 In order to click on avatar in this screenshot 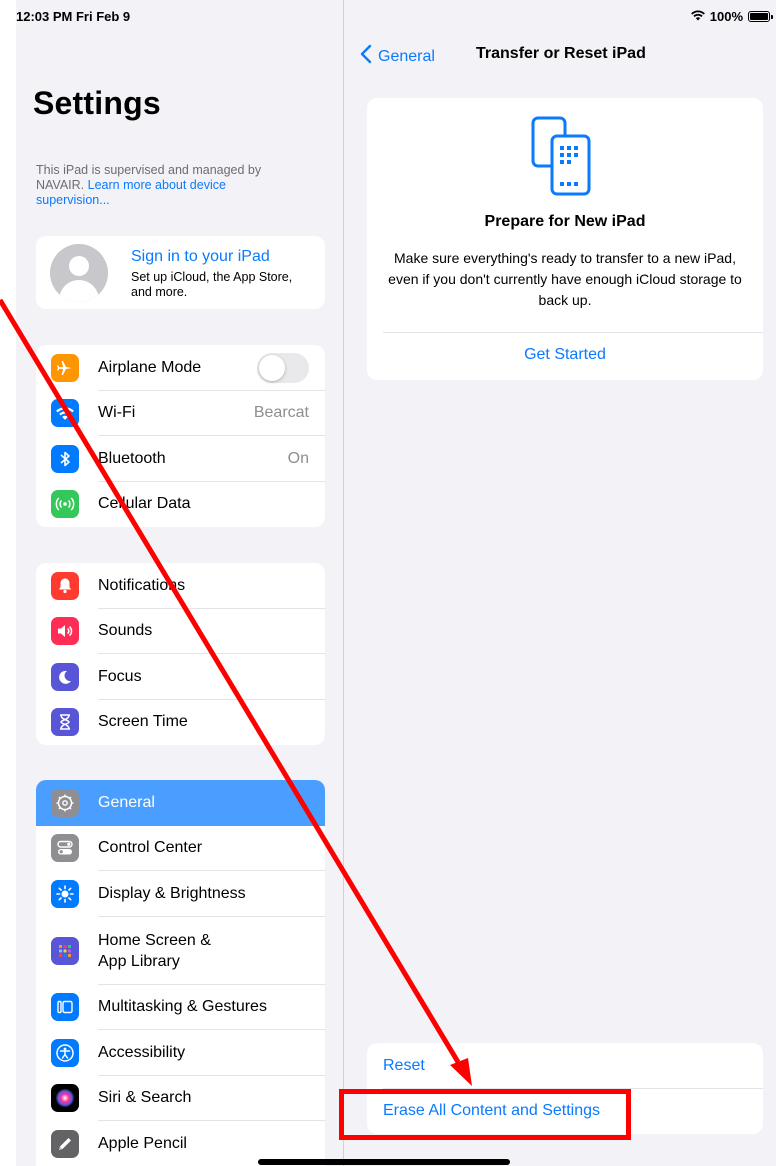, I will do `click(79, 273)`.